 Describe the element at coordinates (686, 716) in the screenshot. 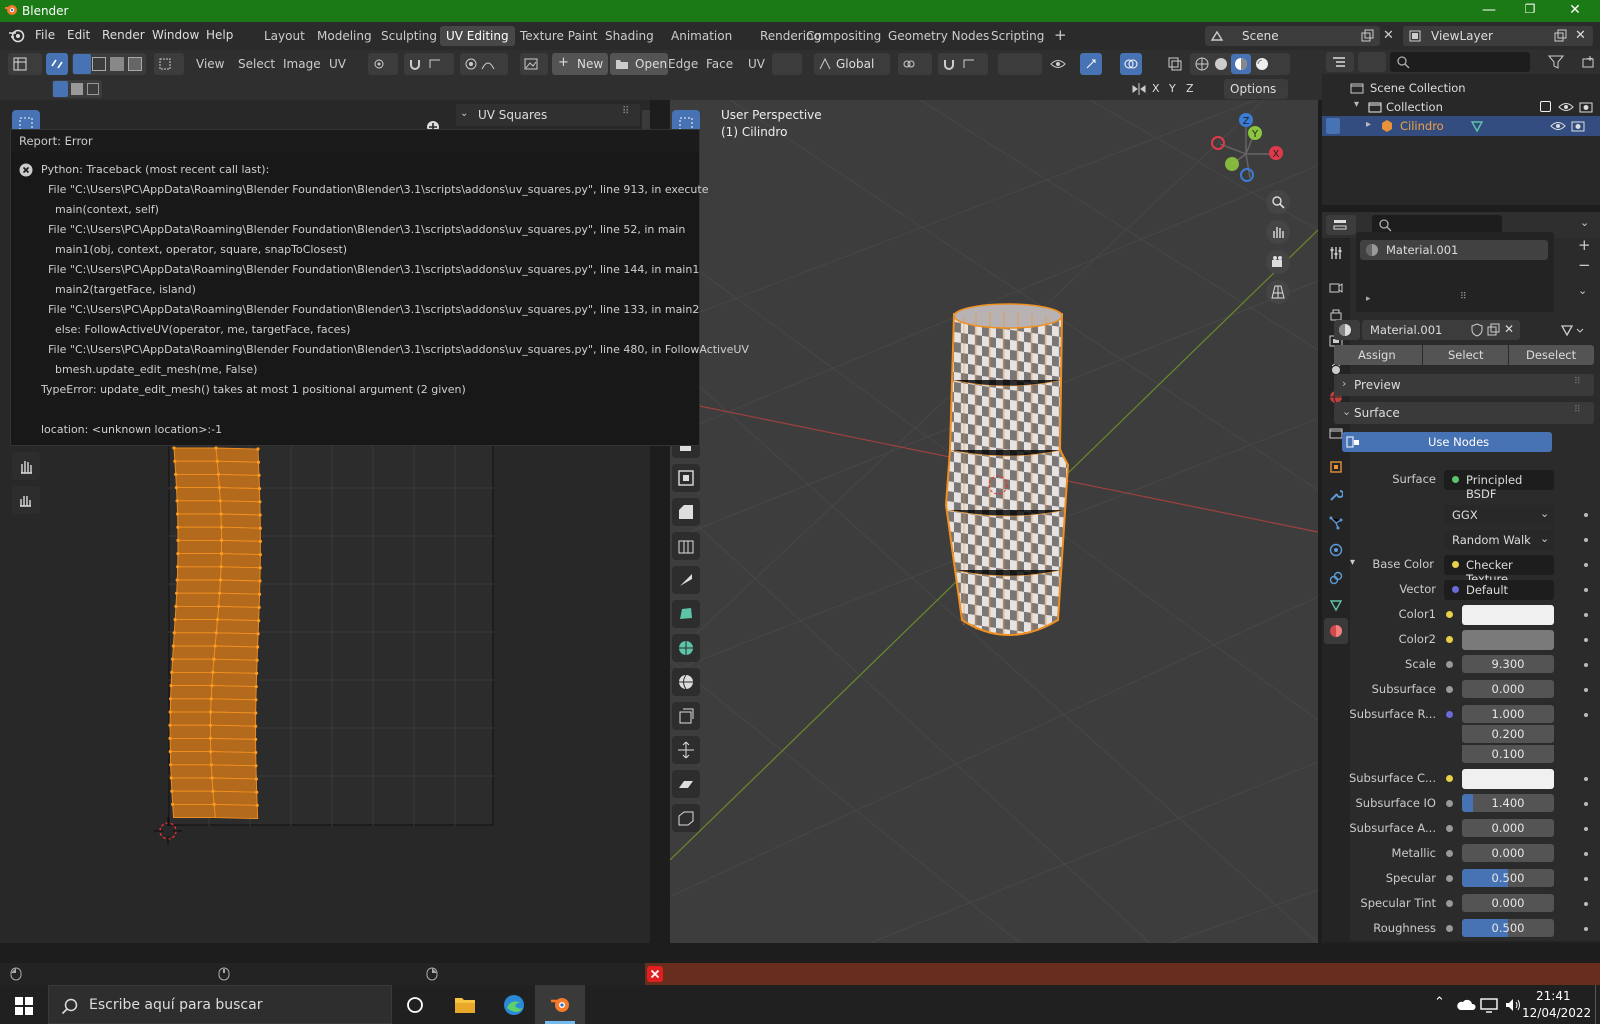

I see `edge-slide-tool` at that location.